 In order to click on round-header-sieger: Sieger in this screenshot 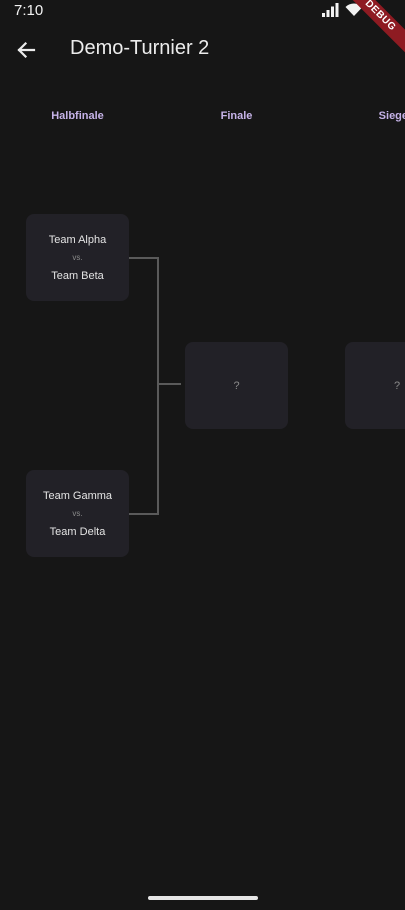, I will do `click(391, 116)`.